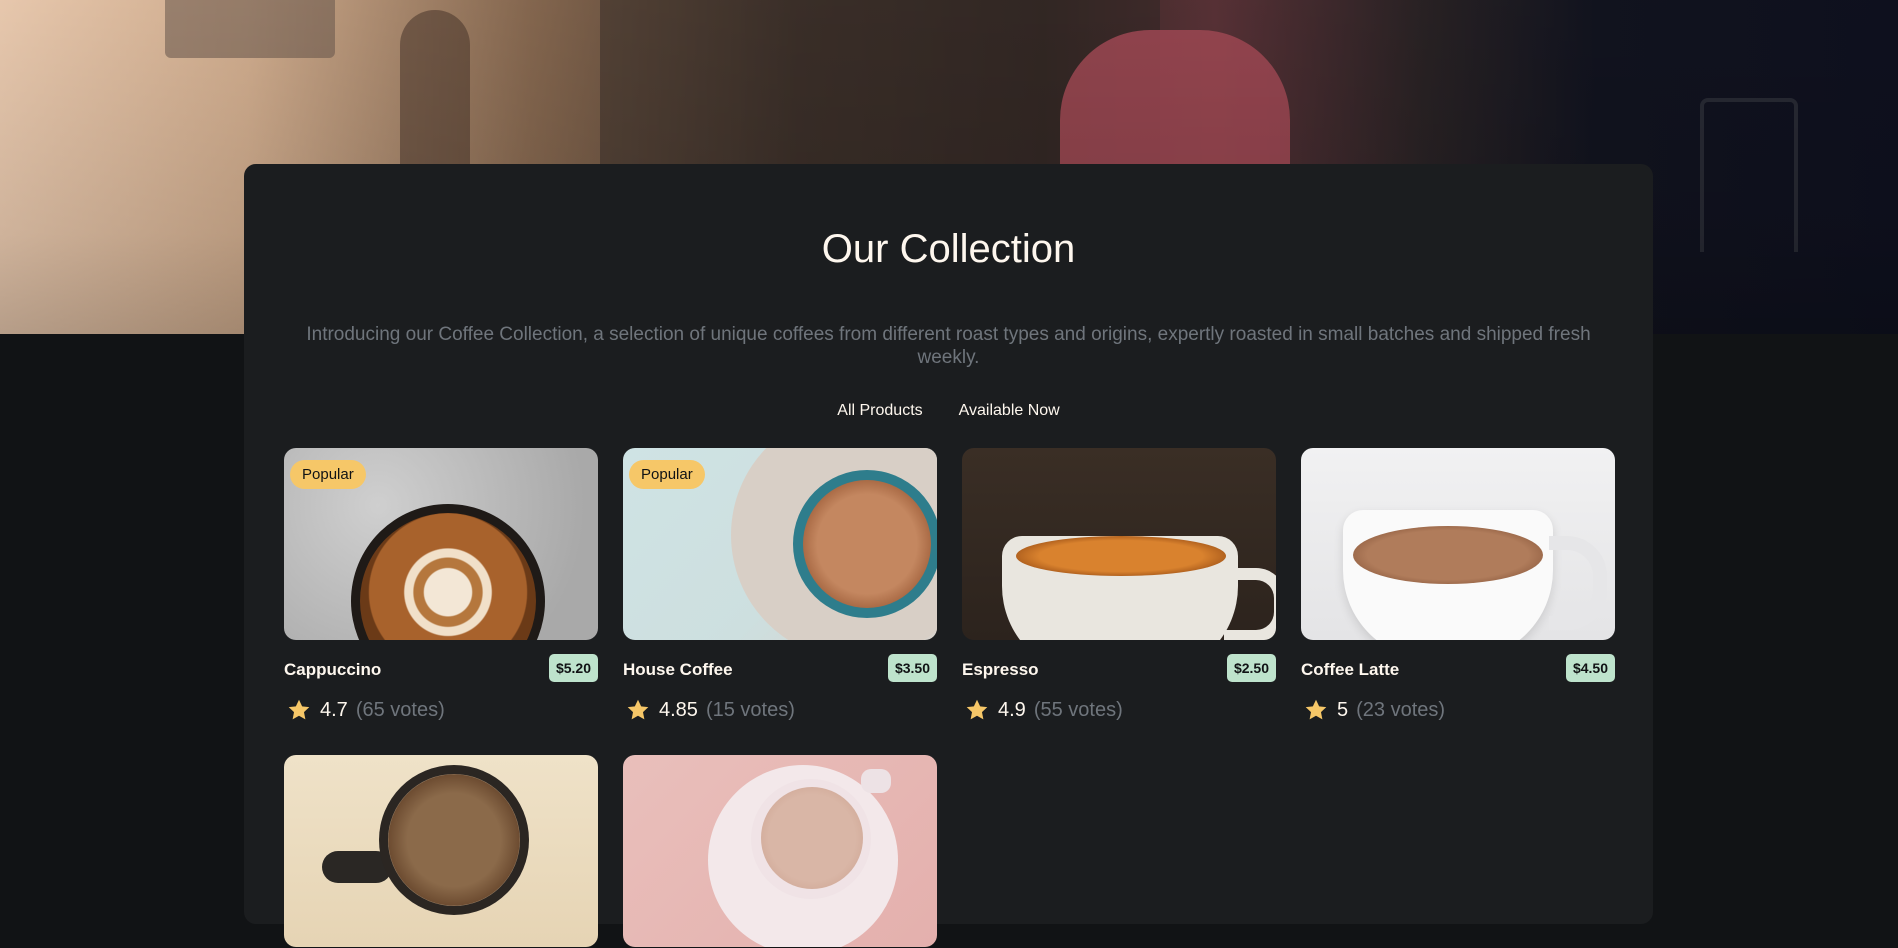 Image resolution: width=1898 pixels, height=948 pixels. Describe the element at coordinates (334, 709) in the screenshot. I see `rating-score: 4.7` at that location.